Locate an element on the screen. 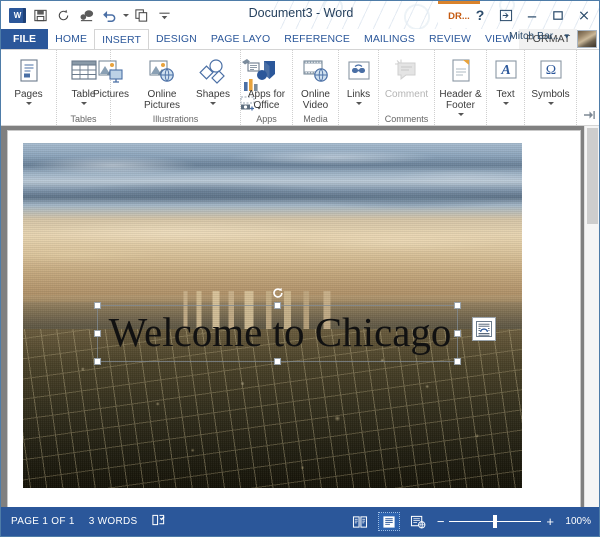 The image size is (600, 537). pictures-button: Pictures is located at coordinates (111, 76).